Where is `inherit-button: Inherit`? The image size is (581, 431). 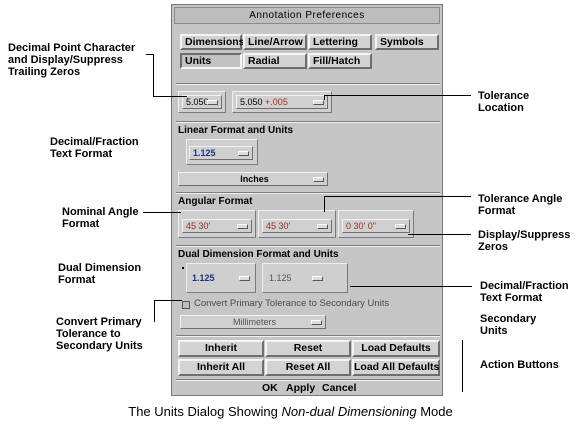
inherit-button: Inherit is located at coordinates (221, 348).